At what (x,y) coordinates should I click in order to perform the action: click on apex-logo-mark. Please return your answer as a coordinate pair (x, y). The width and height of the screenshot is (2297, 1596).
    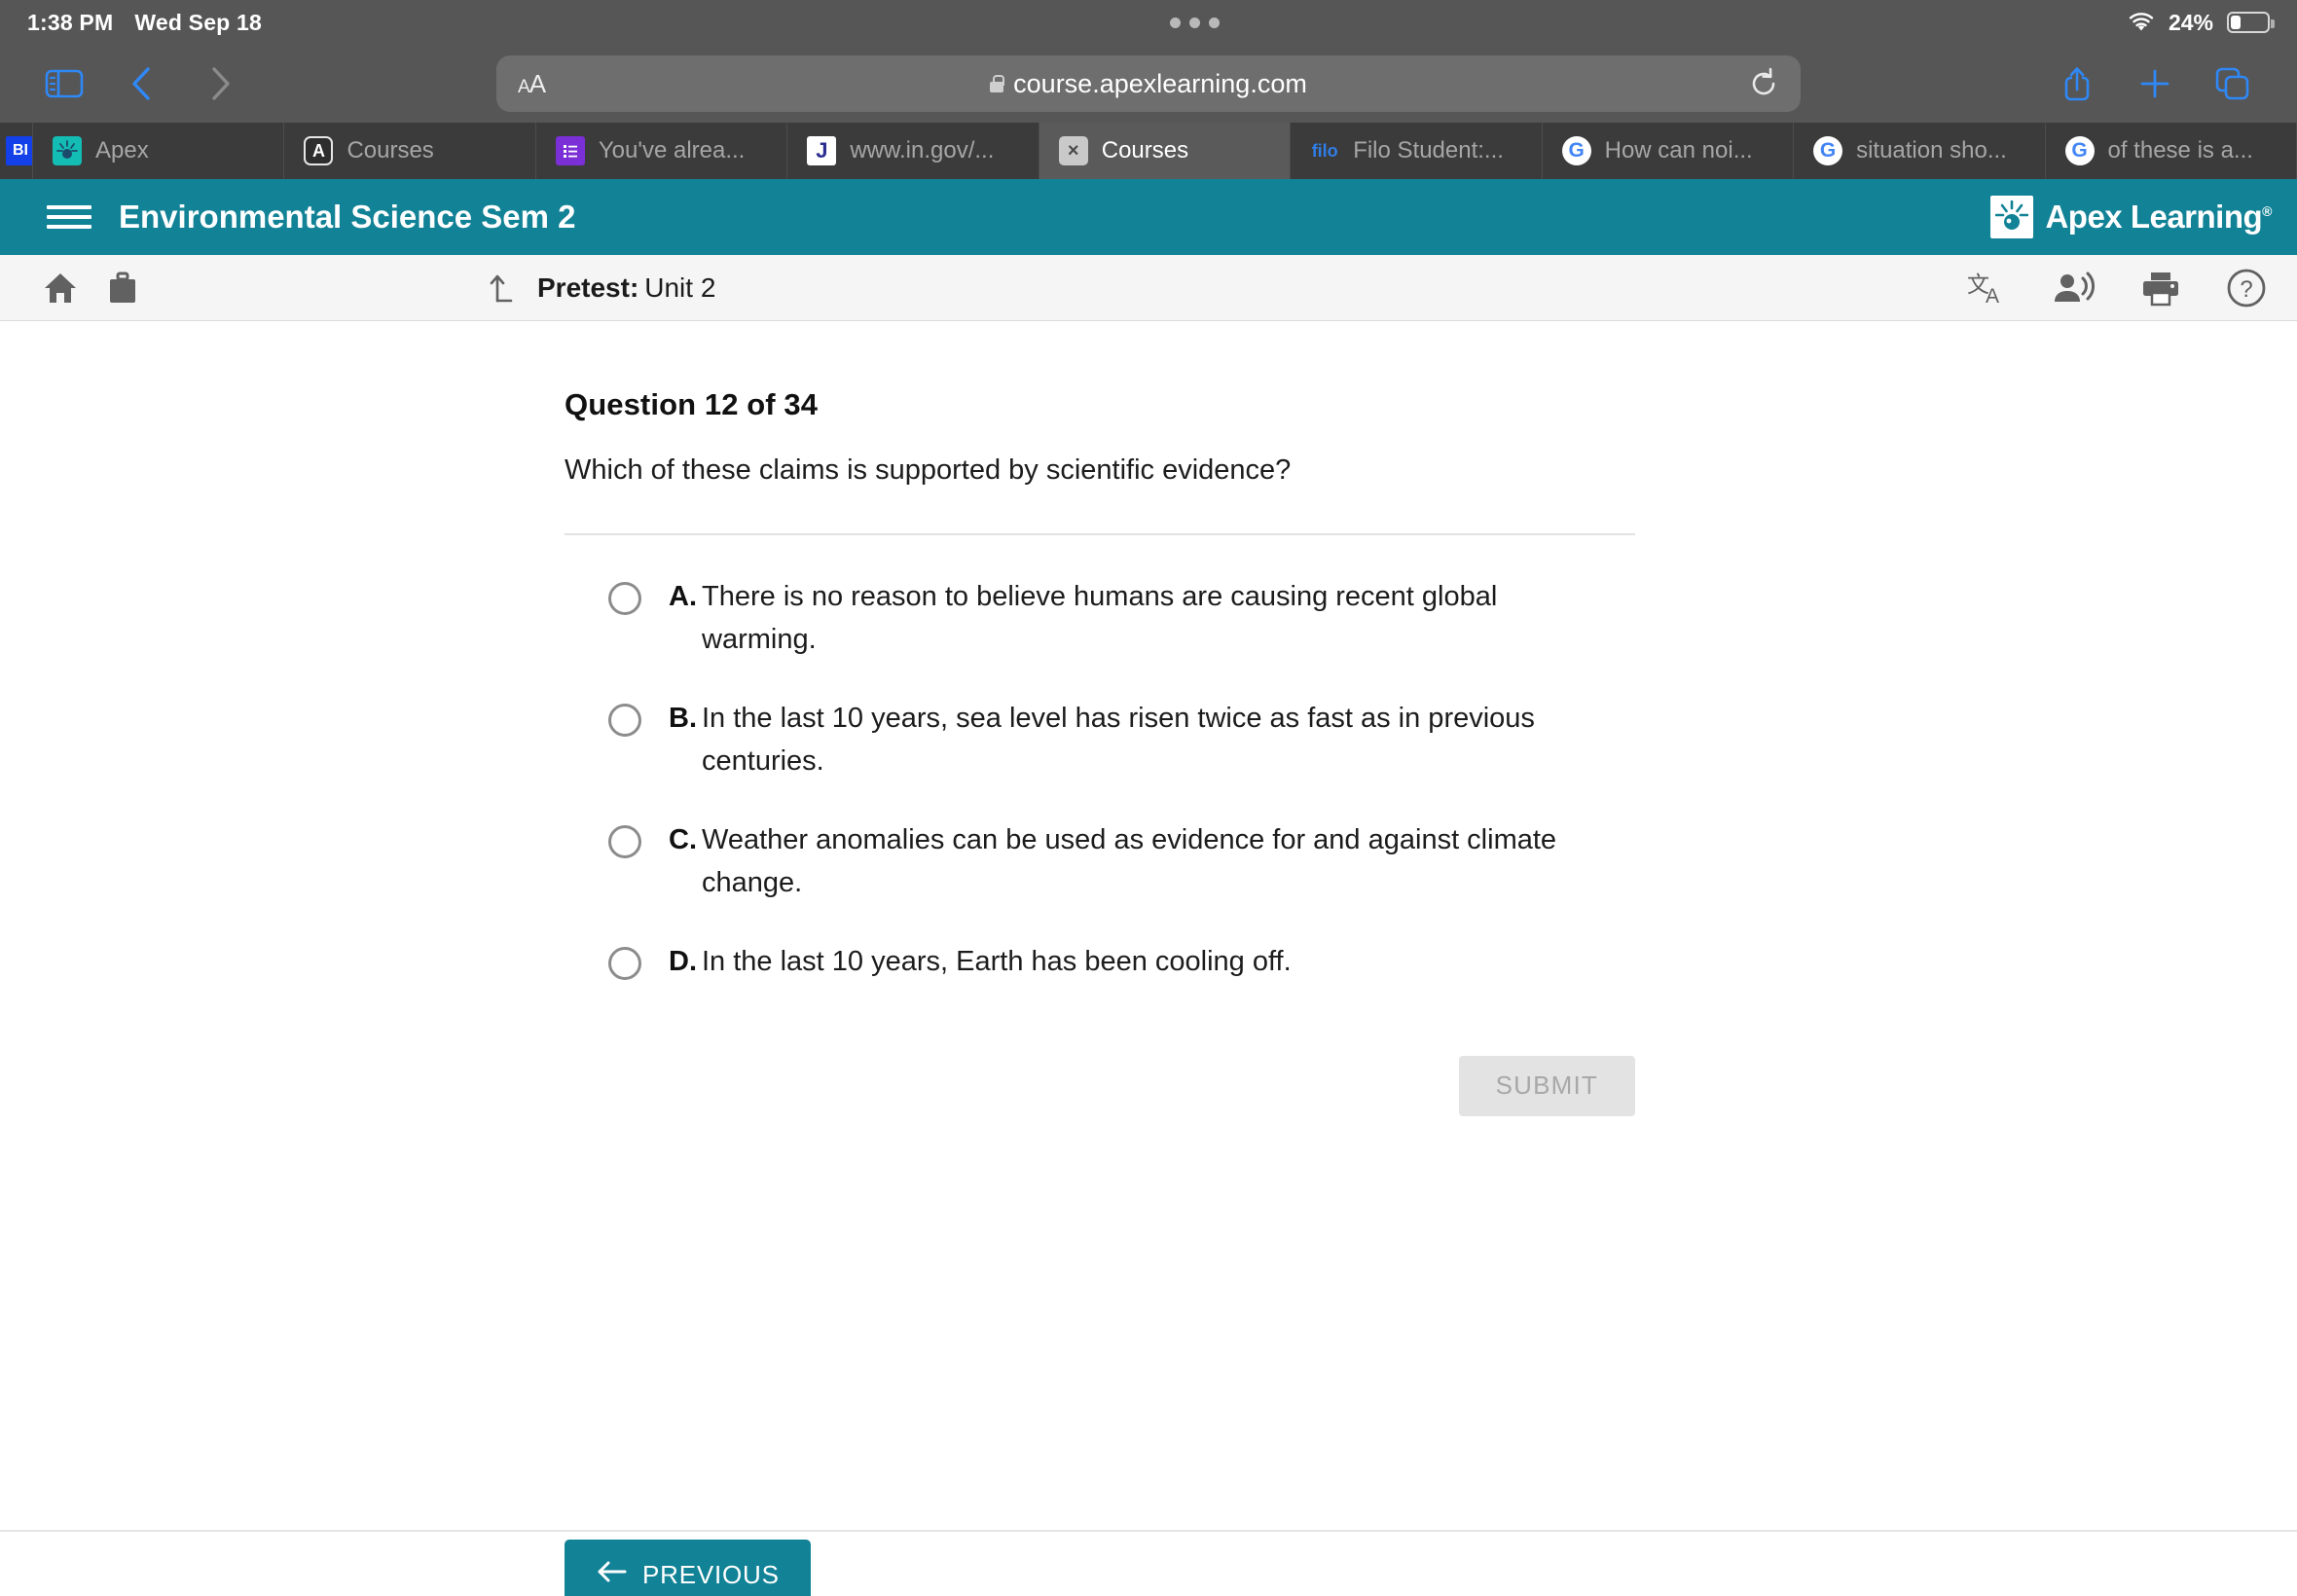
    Looking at the image, I should click on (2012, 217).